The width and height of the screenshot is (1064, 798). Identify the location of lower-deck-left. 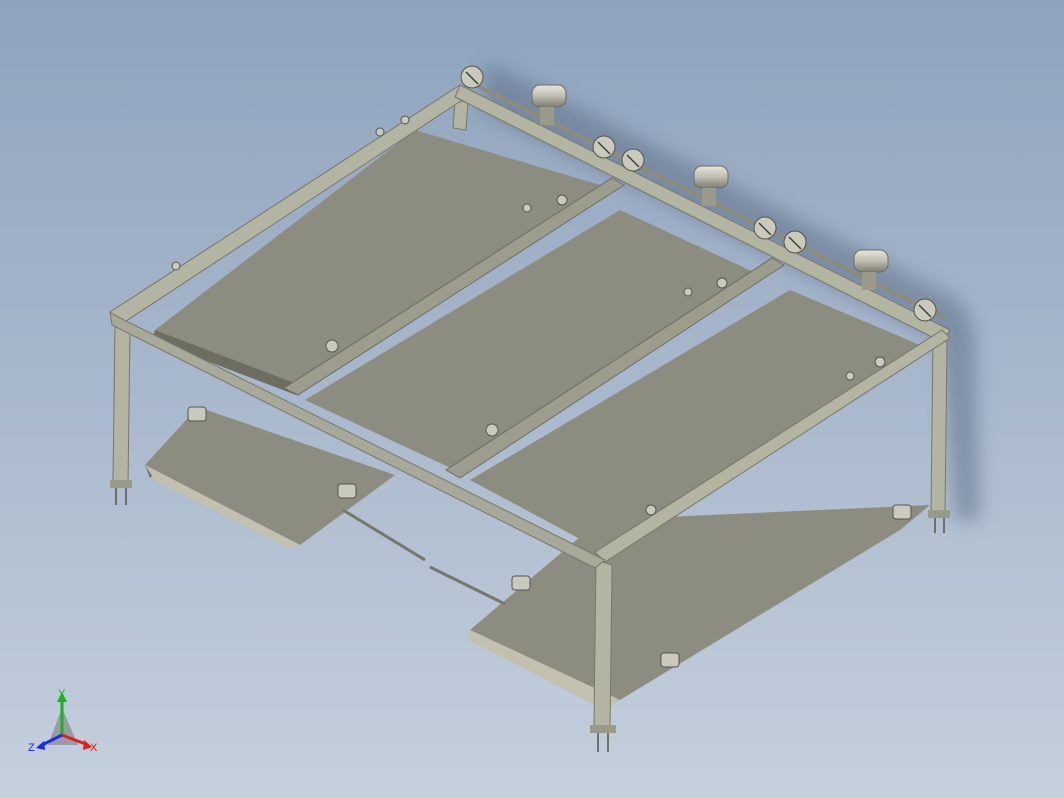
(270, 477).